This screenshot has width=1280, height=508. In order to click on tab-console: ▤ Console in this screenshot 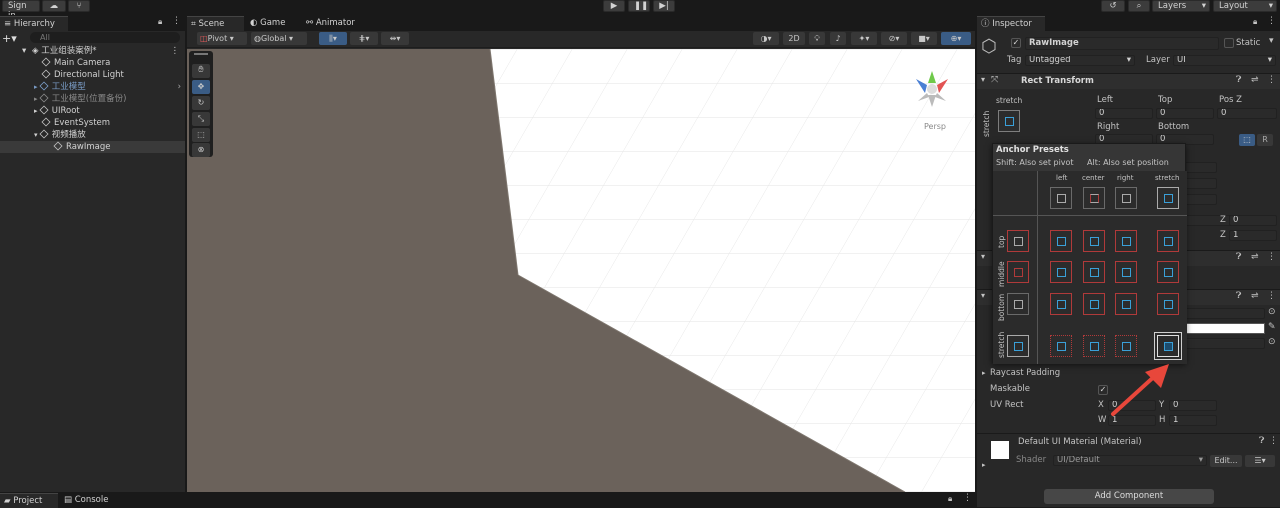, I will do `click(90, 500)`.